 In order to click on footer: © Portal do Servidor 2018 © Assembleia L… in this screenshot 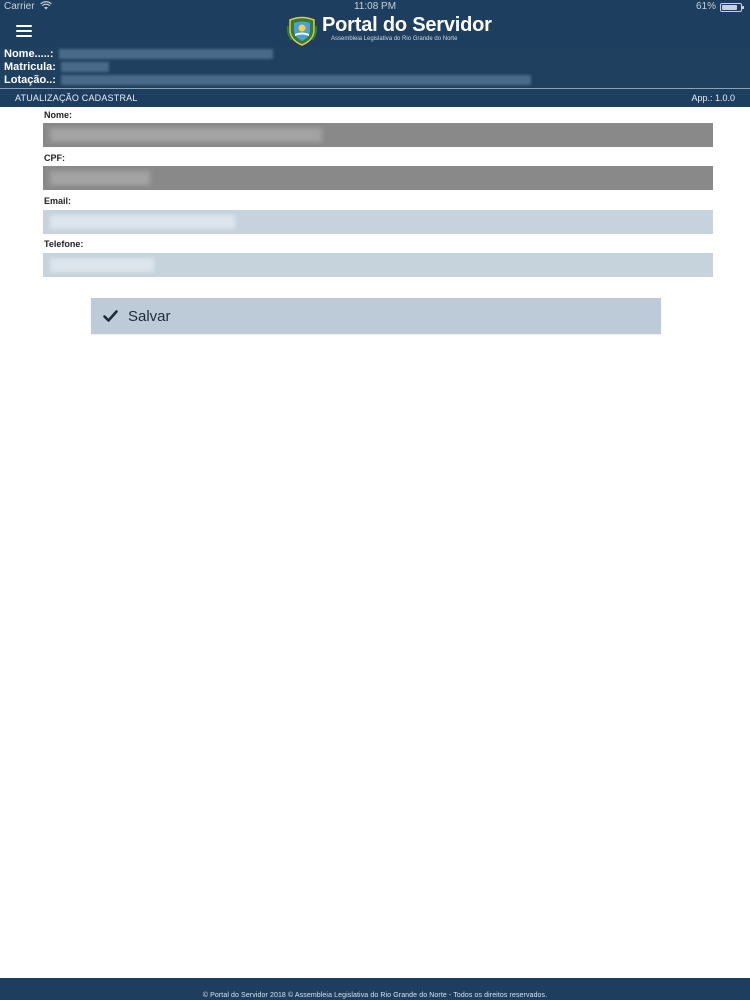, I will do `click(375, 989)`.